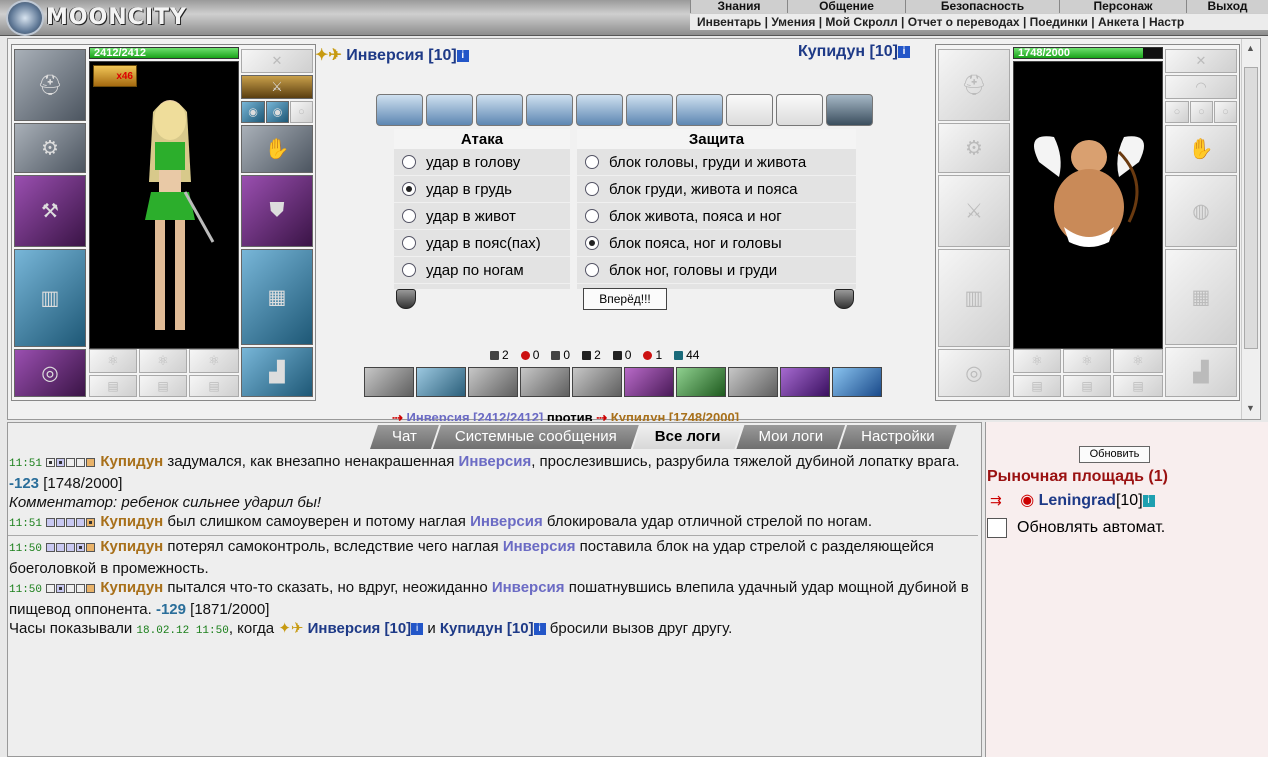  I want to click on defense-option: блок пояса, ног и головы, so click(716, 243).